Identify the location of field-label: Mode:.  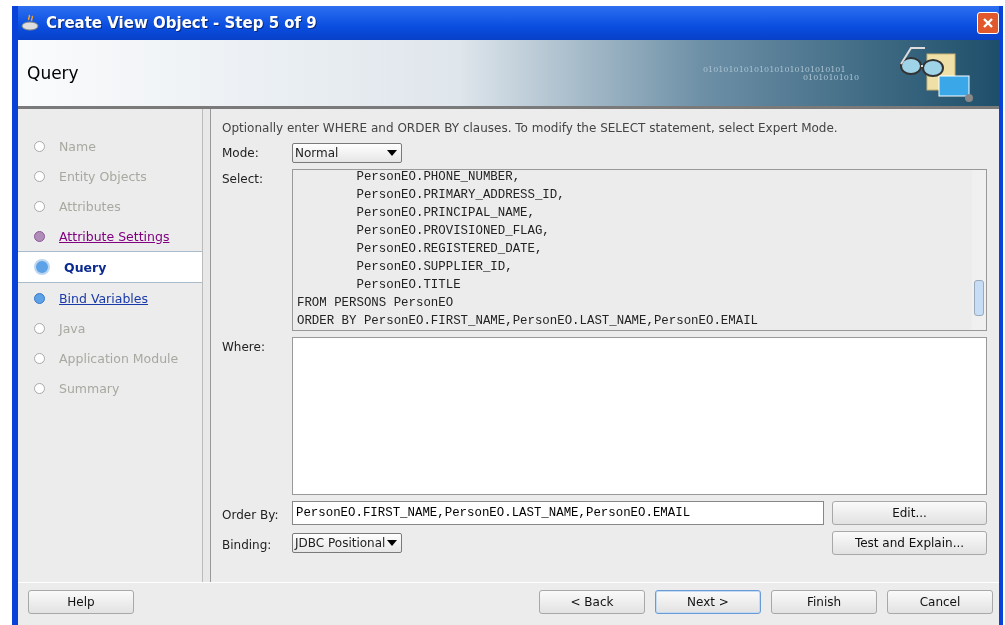
(241, 152).